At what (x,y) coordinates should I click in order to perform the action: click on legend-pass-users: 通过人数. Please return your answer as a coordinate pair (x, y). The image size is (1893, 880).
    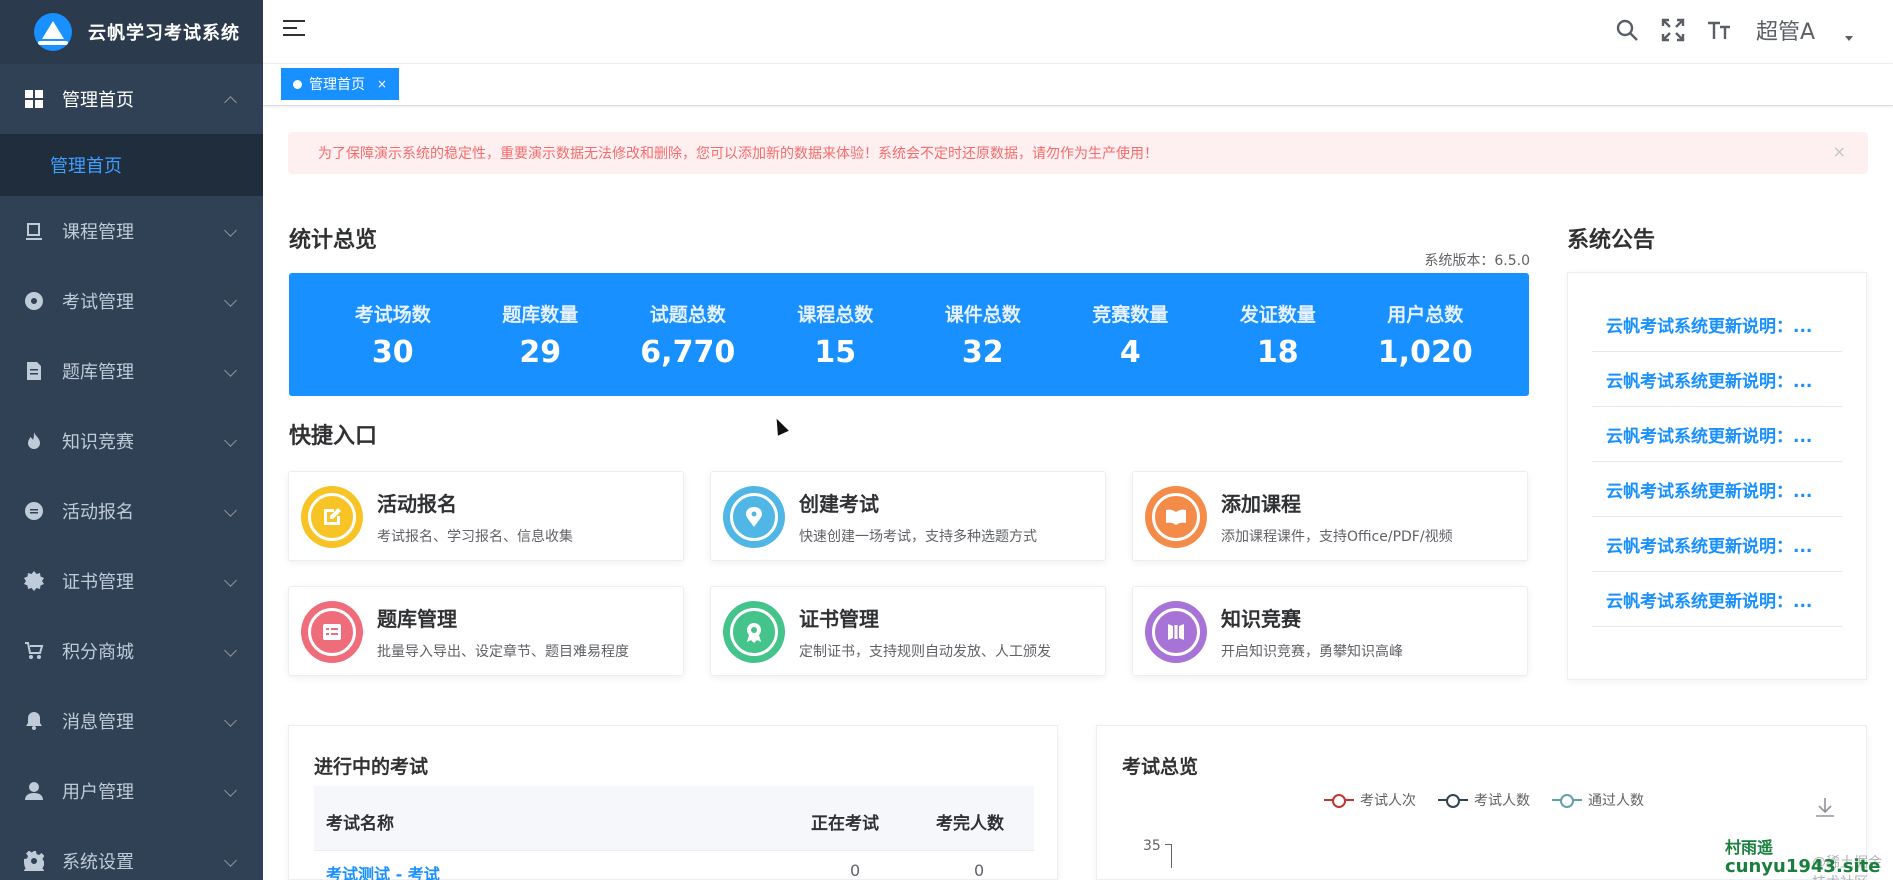
    Looking at the image, I should click on (1598, 800).